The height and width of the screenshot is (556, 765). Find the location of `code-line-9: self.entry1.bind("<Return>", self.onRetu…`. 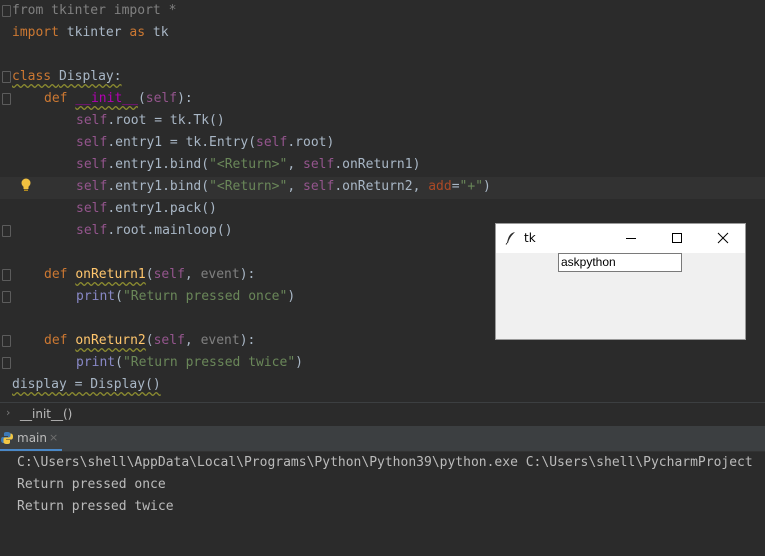

code-line-9: self.entry1.bind("<Return>", self.onRetu… is located at coordinates (283, 186).